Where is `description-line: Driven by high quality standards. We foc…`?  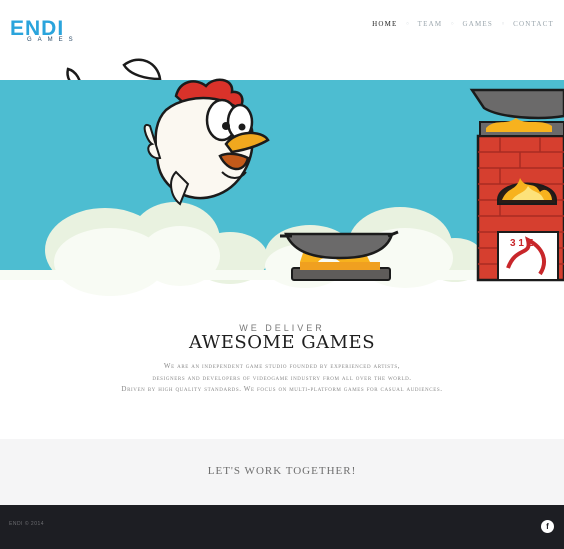 description-line: Driven by high quality standards. We foc… is located at coordinates (282, 389).